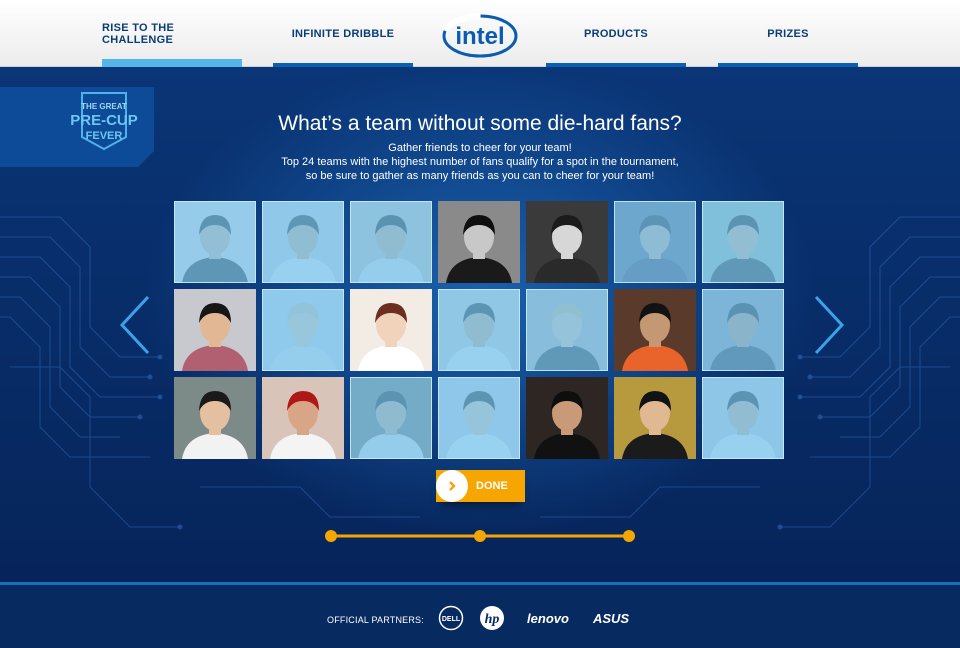 The width and height of the screenshot is (960, 648). I want to click on nav-label: INFINITE DRIBBLE, so click(343, 33).